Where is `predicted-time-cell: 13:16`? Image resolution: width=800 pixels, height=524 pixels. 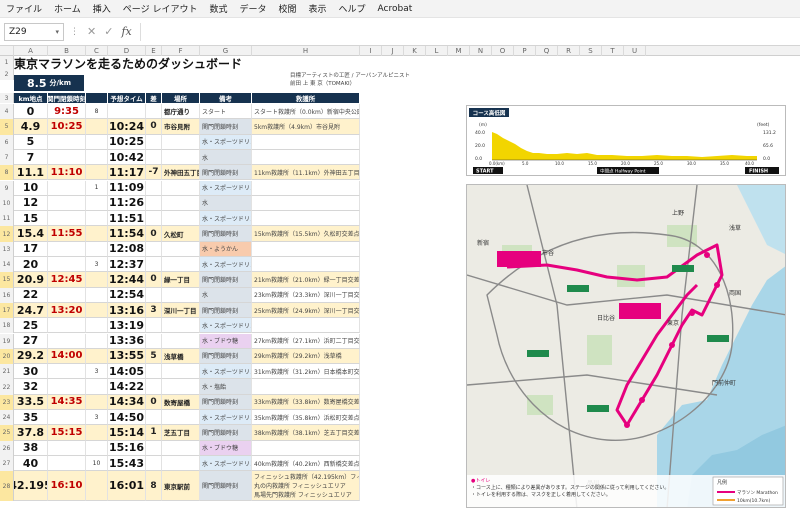 predicted-time-cell: 13:16 is located at coordinates (127, 310).